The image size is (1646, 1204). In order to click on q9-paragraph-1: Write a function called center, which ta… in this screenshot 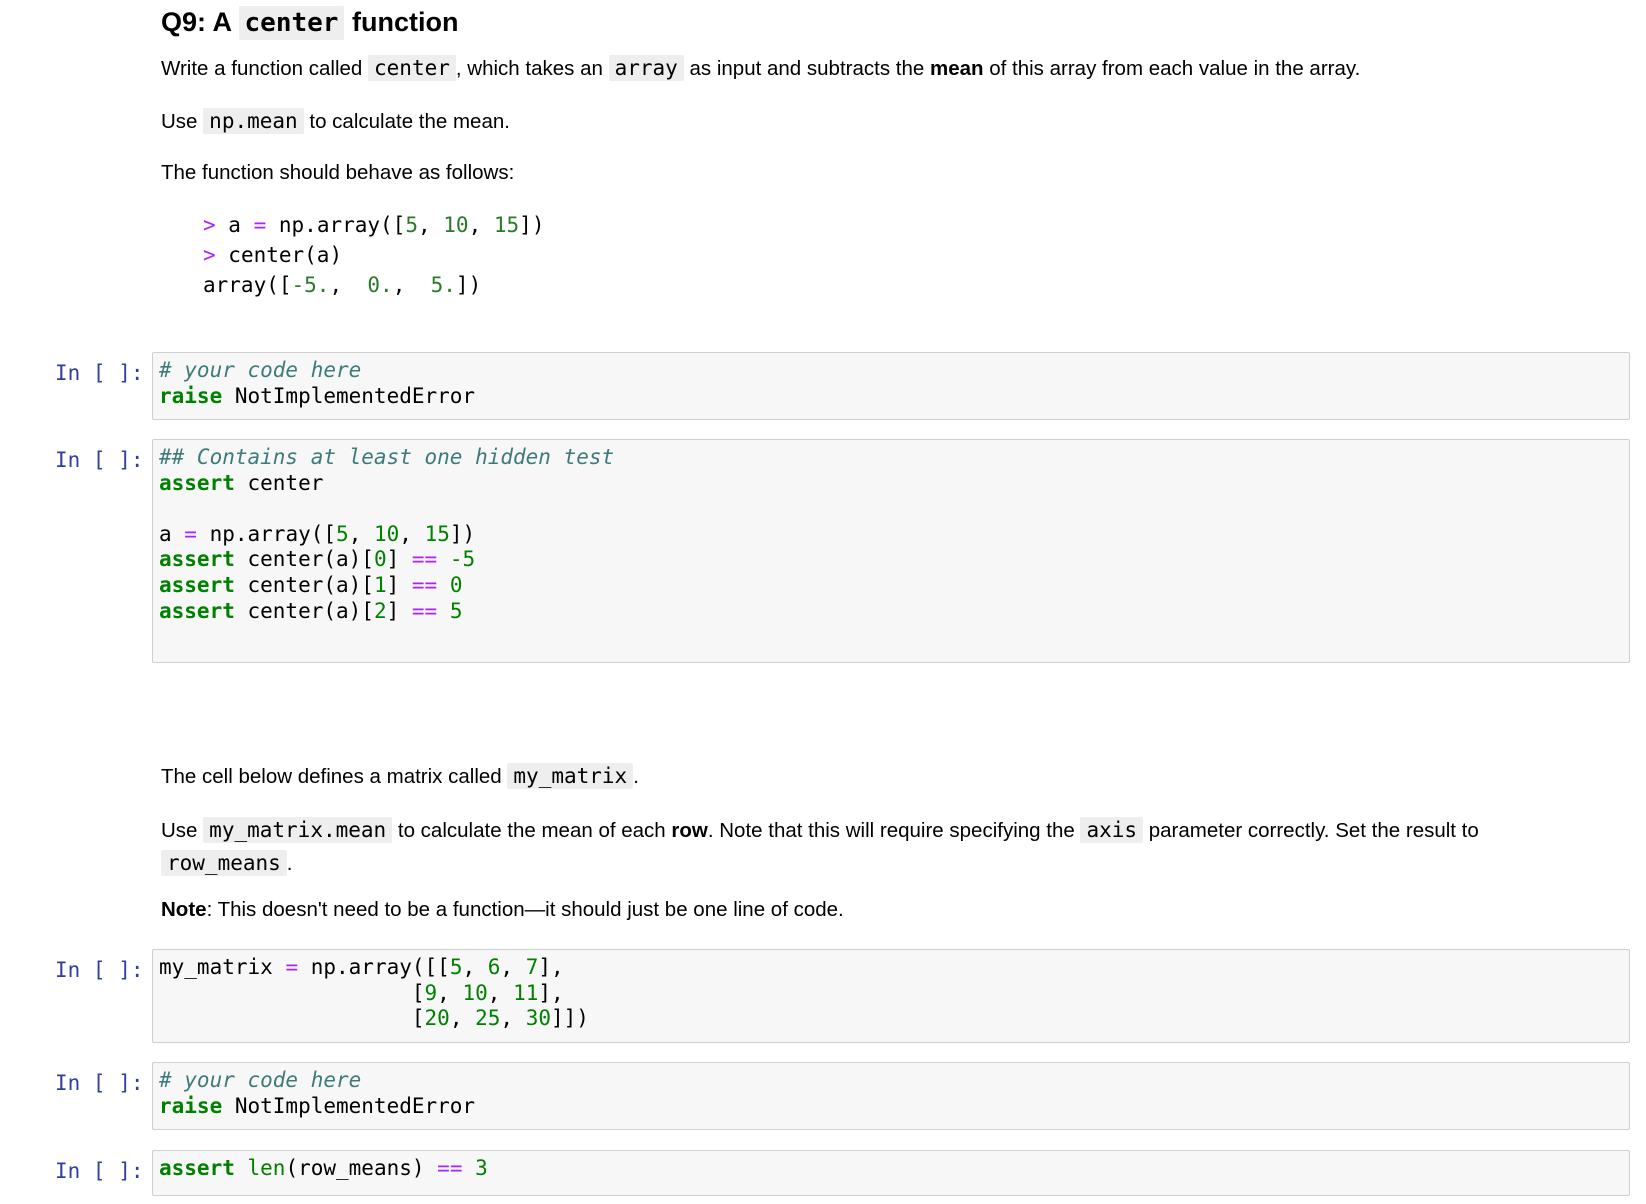, I will do `click(761, 68)`.